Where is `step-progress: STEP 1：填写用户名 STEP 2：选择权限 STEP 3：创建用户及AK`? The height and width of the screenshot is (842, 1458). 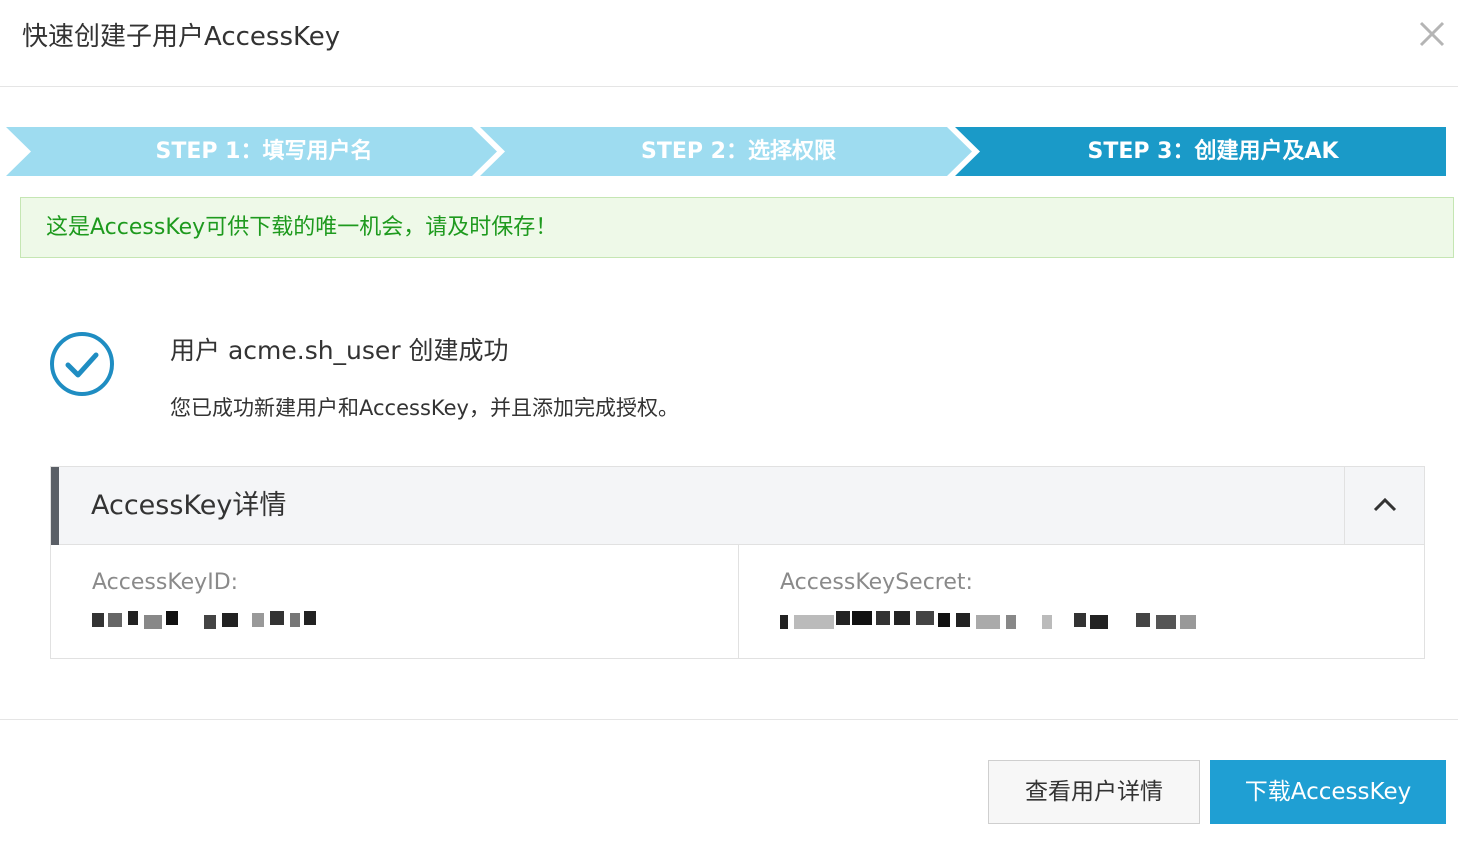 step-progress: STEP 1：填写用户名 STEP 2：选择权限 STEP 3：创建用户及AK is located at coordinates (723, 151).